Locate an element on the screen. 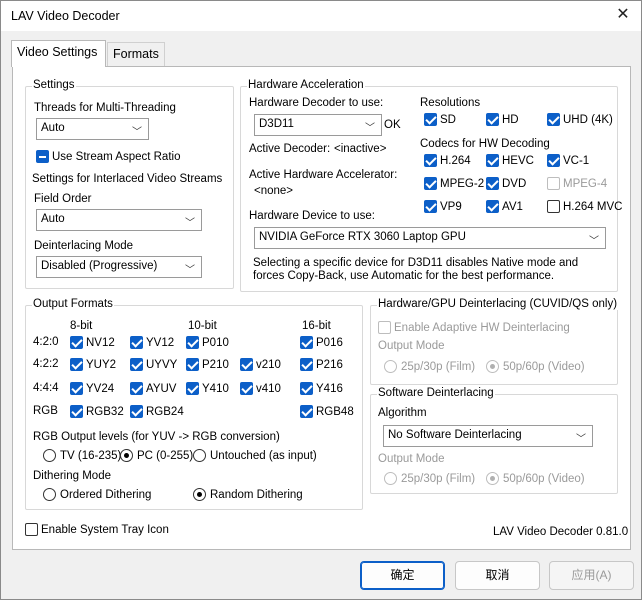 The width and height of the screenshot is (642, 600). codec-hevc-label: HEVC is located at coordinates (518, 160).